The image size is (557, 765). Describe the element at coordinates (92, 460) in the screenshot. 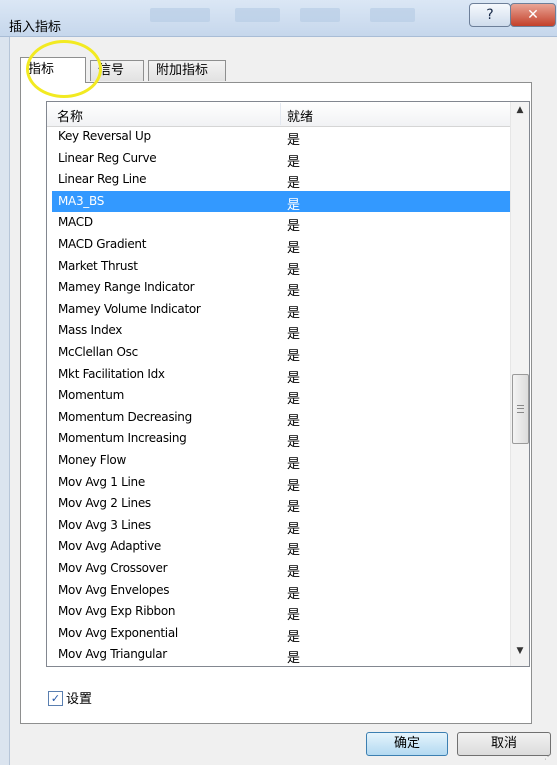

I see `row-name: Money Flow` at that location.